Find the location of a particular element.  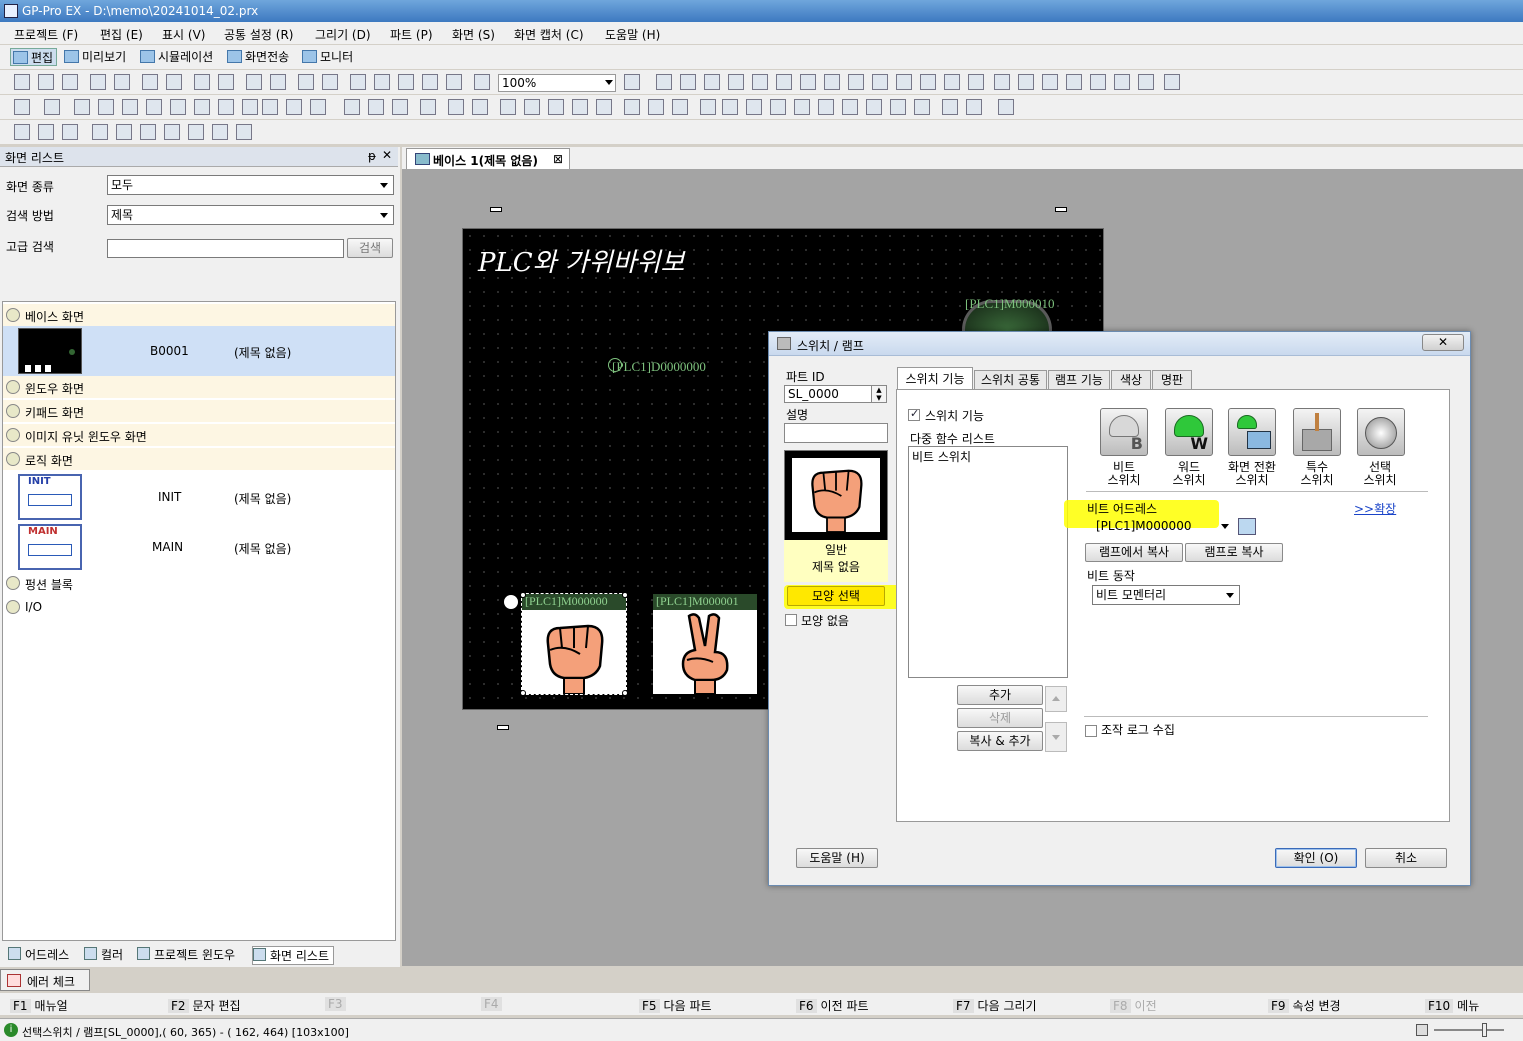

operation-log-checkbox is located at coordinates (1091, 731).